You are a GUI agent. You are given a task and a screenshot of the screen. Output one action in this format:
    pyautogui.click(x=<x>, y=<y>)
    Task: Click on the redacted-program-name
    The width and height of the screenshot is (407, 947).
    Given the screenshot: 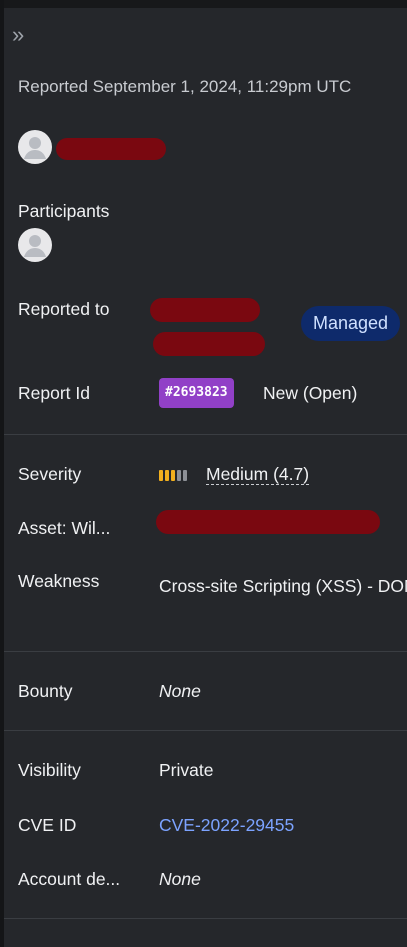 What is the action you would take?
    pyautogui.click(x=205, y=310)
    